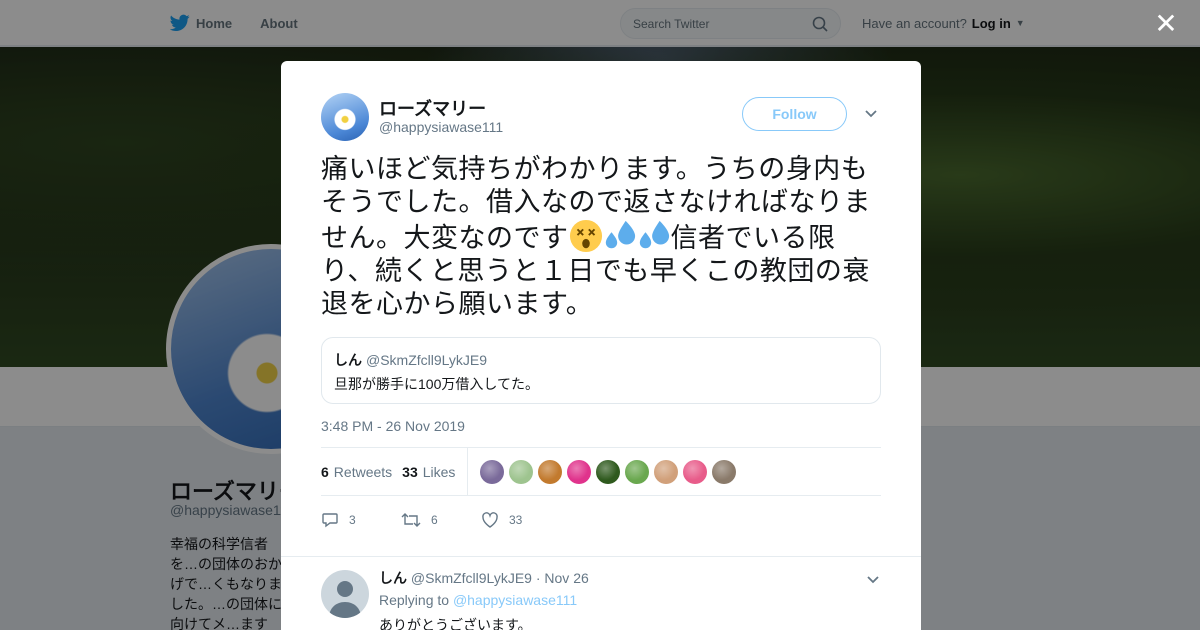  Describe the element at coordinates (1166, 24) in the screenshot. I see `close-icon: ✕` at that location.